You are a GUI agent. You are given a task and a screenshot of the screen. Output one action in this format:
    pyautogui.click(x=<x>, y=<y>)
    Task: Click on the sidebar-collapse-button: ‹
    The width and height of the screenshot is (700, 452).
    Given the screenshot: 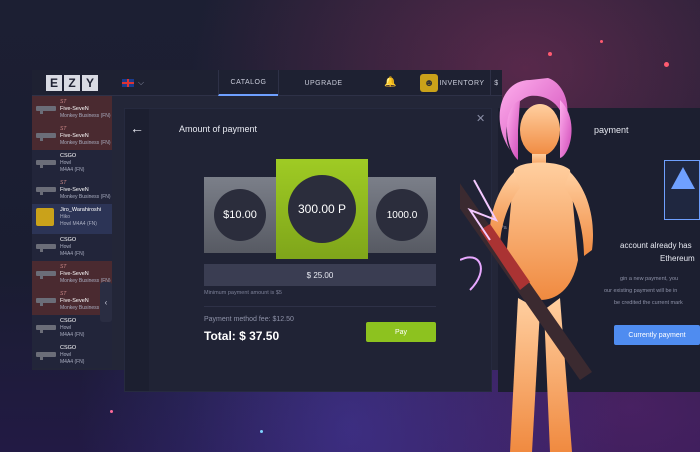 What is the action you would take?
    pyautogui.click(x=106, y=302)
    